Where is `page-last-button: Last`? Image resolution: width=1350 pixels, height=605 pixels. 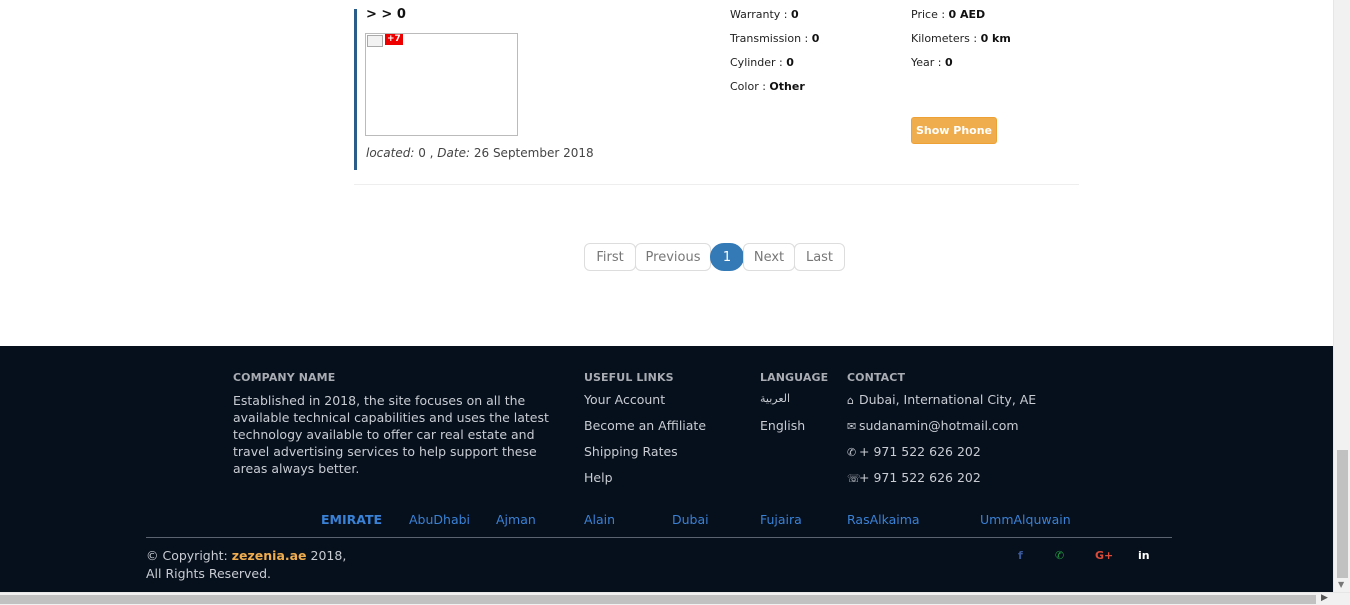
page-last-button: Last is located at coordinates (819, 257).